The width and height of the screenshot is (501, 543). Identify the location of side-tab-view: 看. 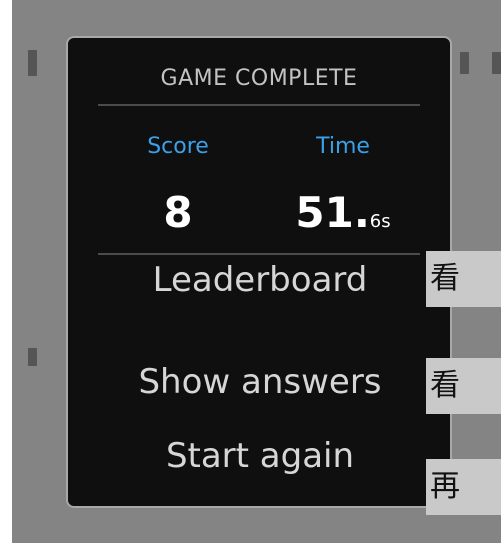
(463, 279).